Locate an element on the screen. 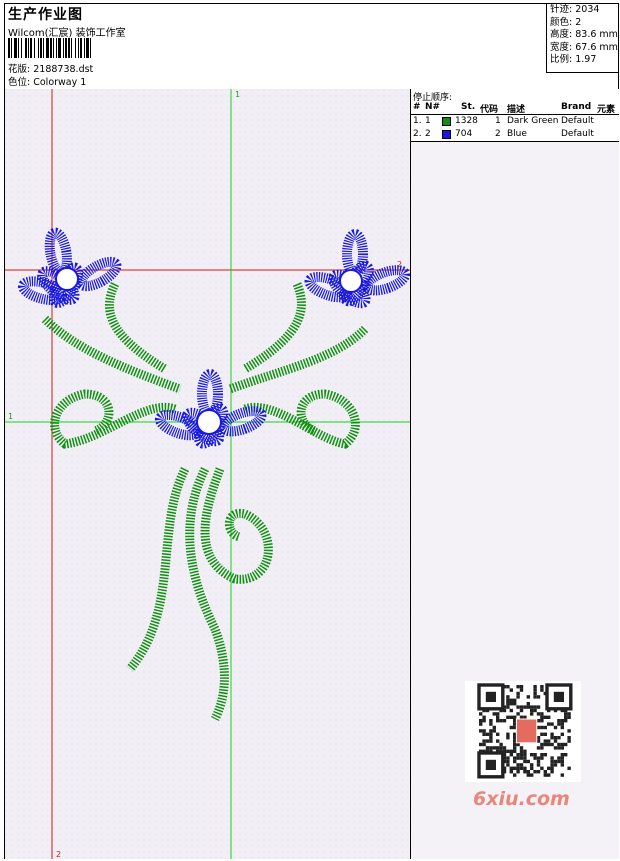  qr-logo-seal is located at coordinates (526, 731).